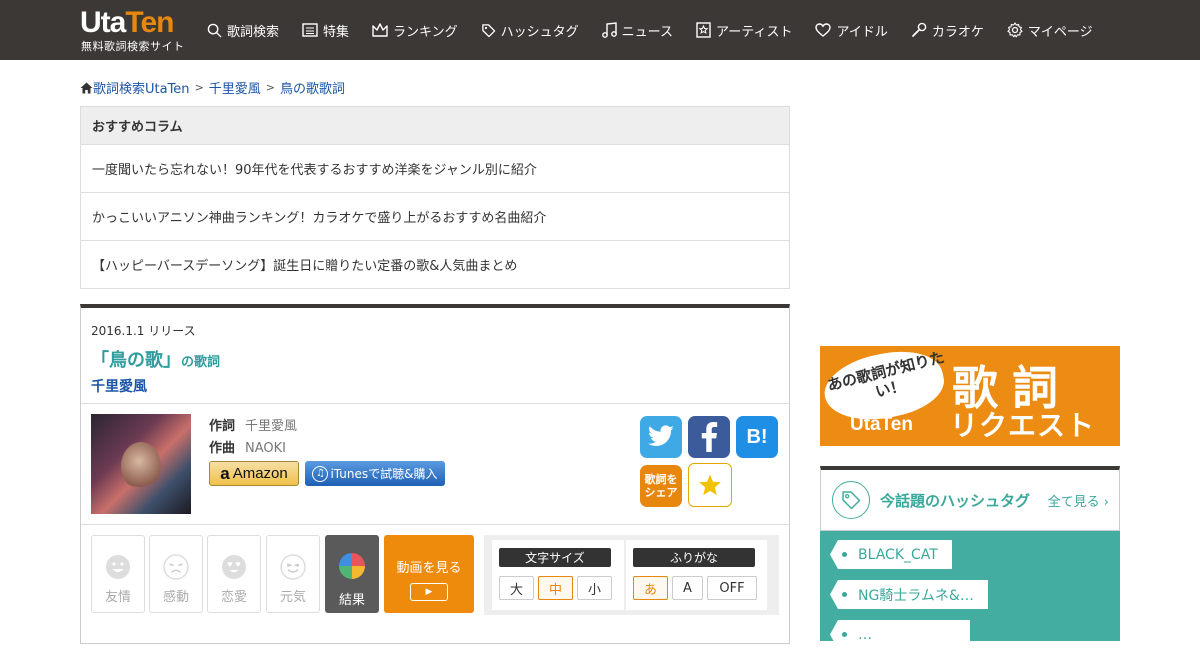  Describe the element at coordinates (292, 597) in the screenshot. I see `emotion-label: 元気` at that location.